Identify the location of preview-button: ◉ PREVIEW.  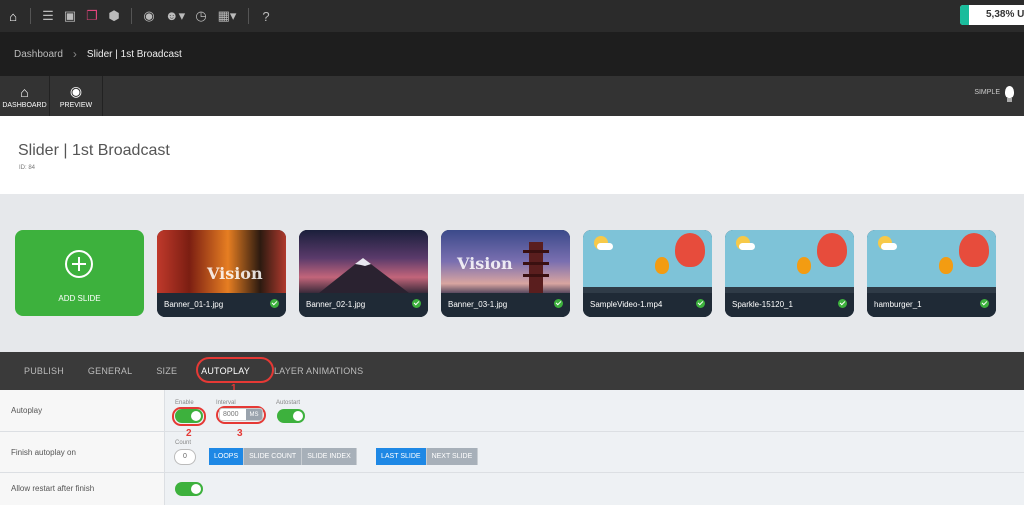
(76, 96).